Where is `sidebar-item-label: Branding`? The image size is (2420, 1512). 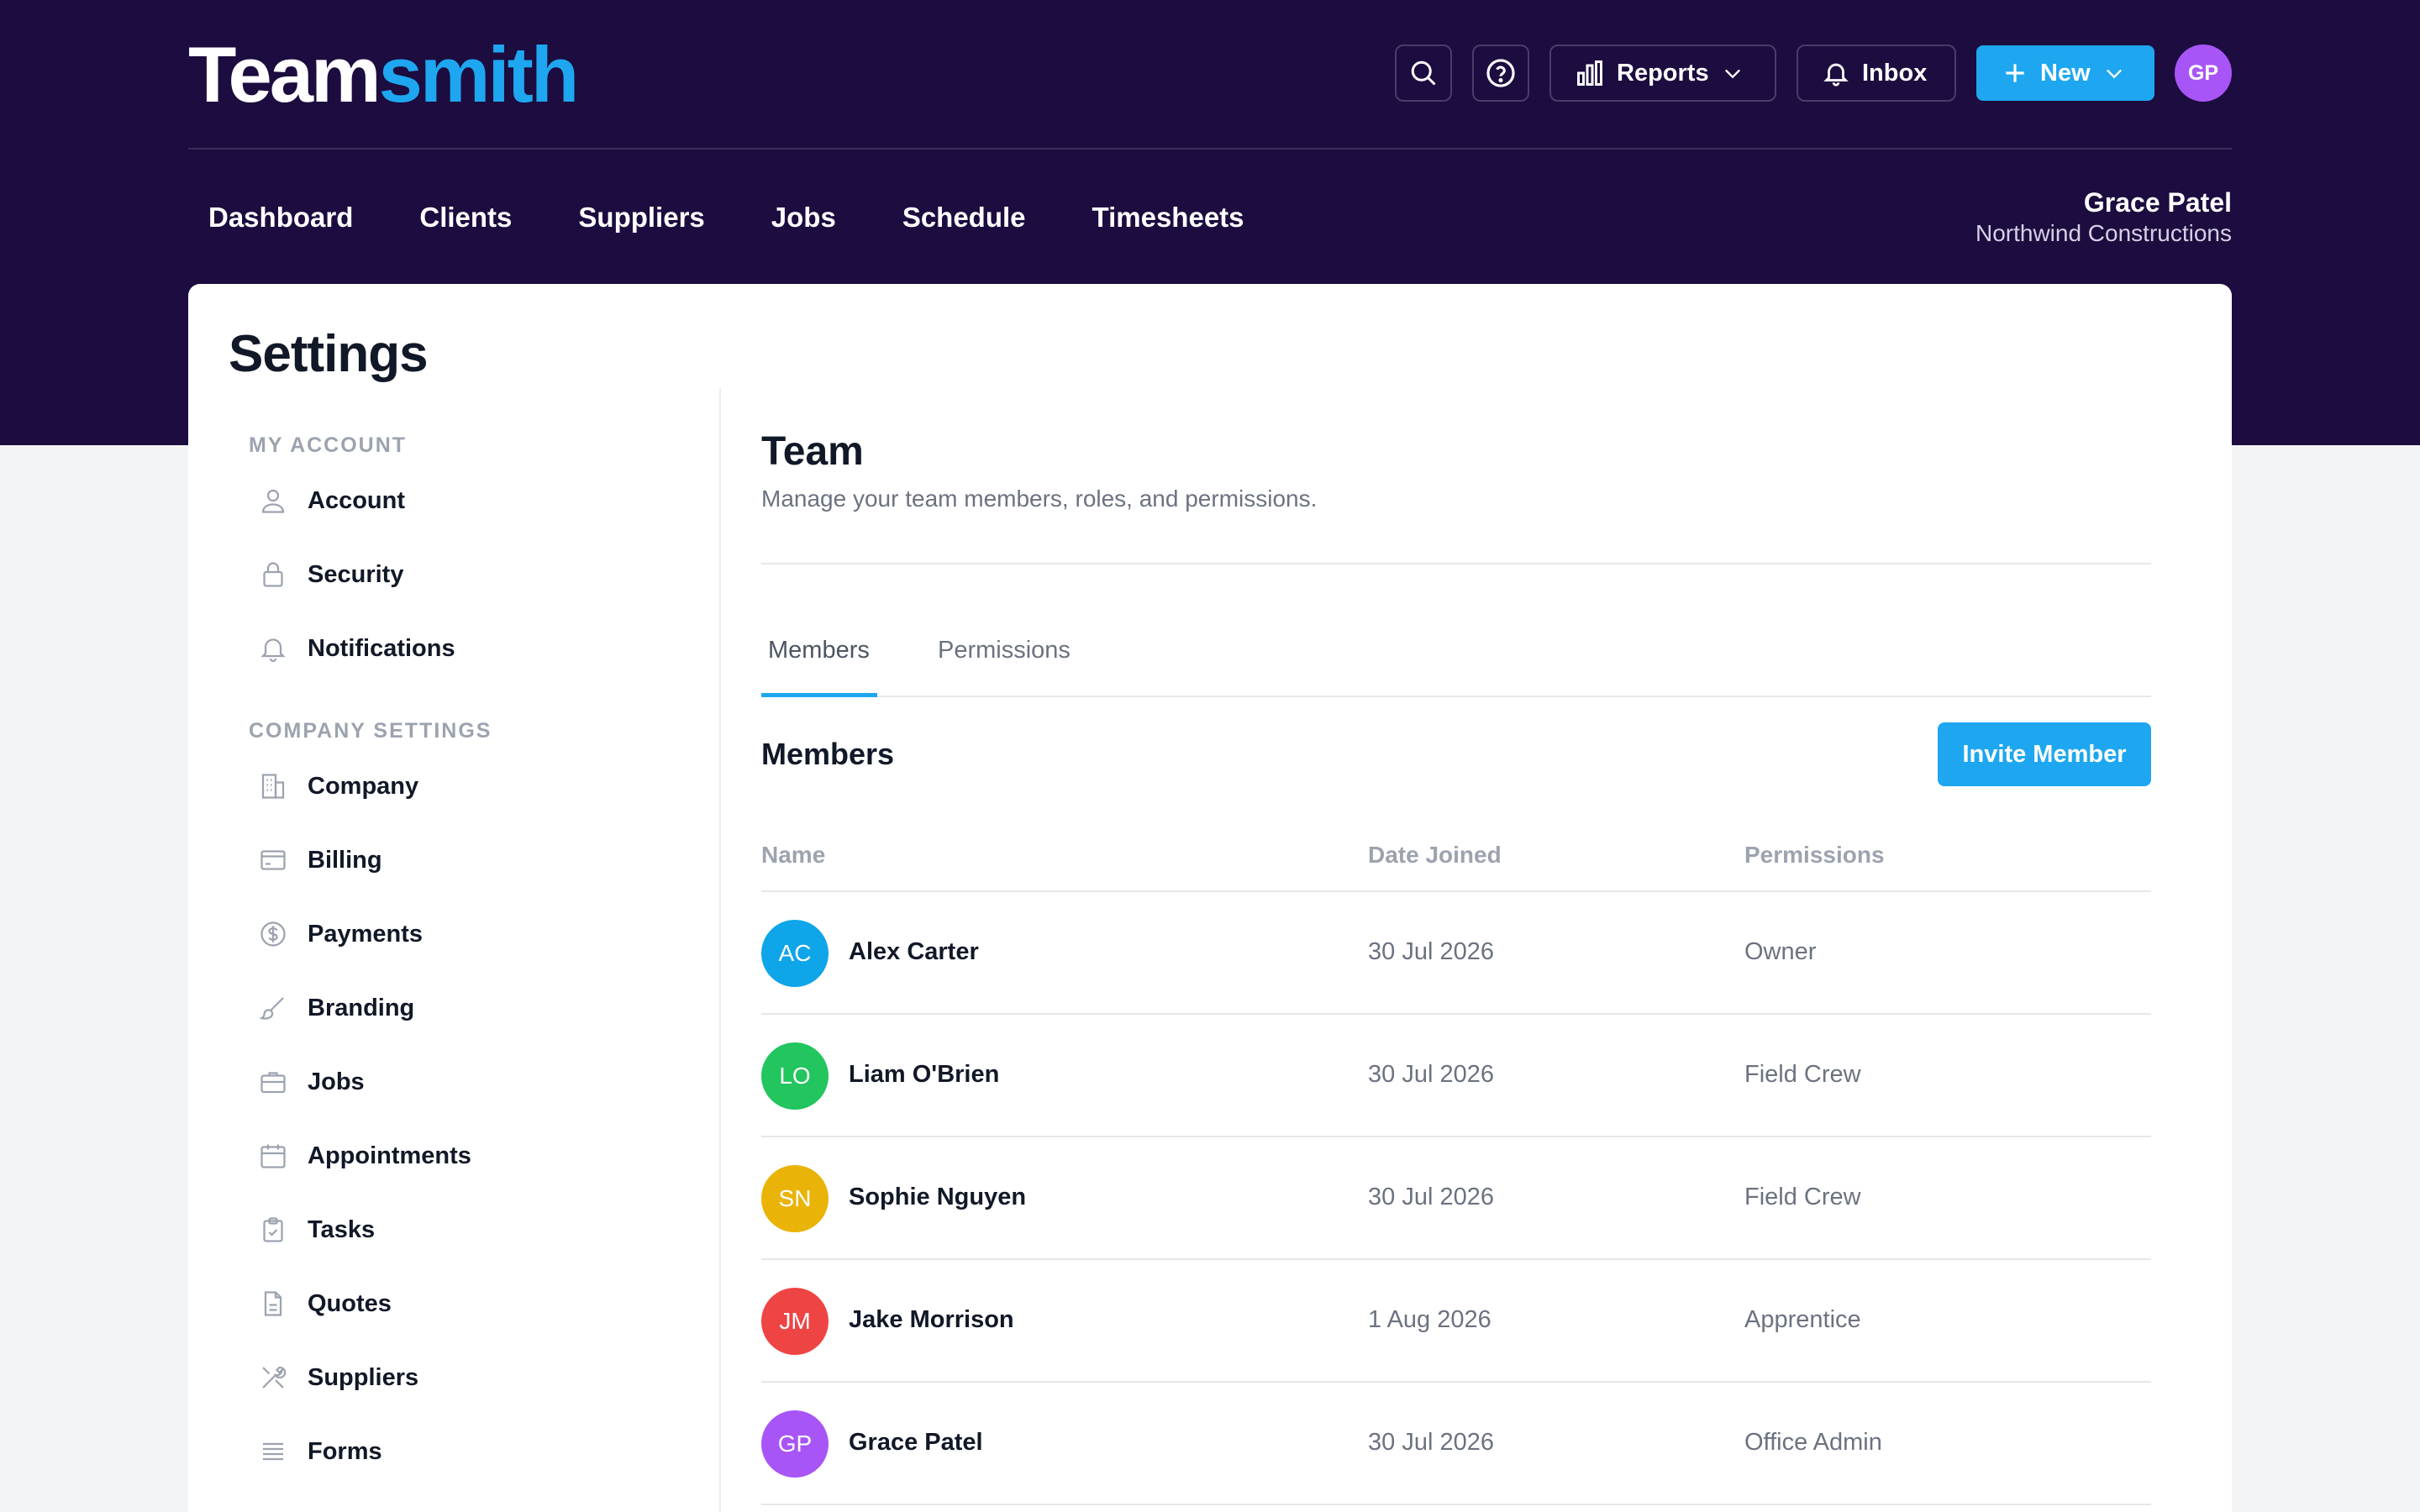 sidebar-item-label: Branding is located at coordinates (361, 1007).